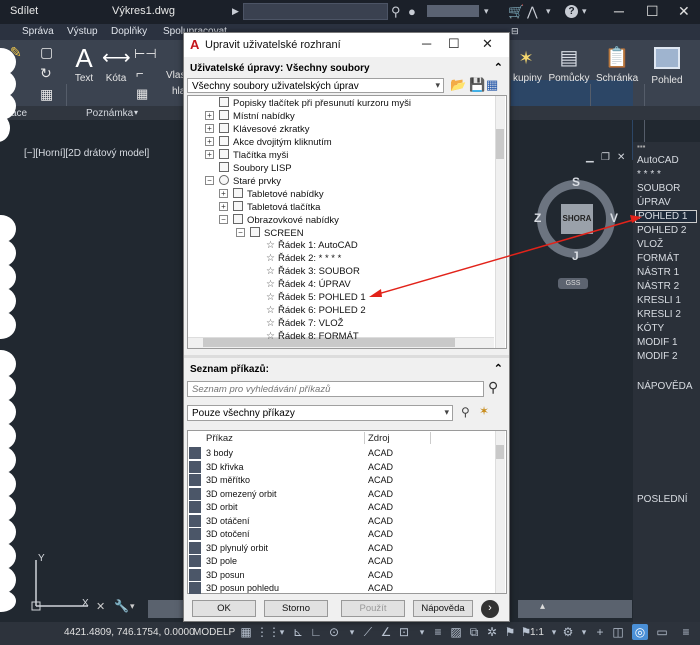 This screenshot has height=645, width=700. What do you see at coordinates (662, 632) in the screenshot?
I see `clean-screen-icon: ▭` at bounding box center [662, 632].